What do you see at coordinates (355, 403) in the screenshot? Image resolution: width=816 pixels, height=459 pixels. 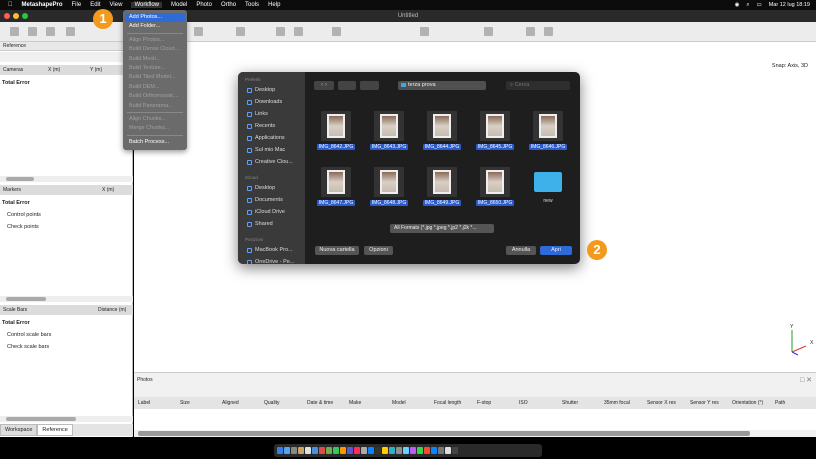 I see `col-make: Make` at bounding box center [355, 403].